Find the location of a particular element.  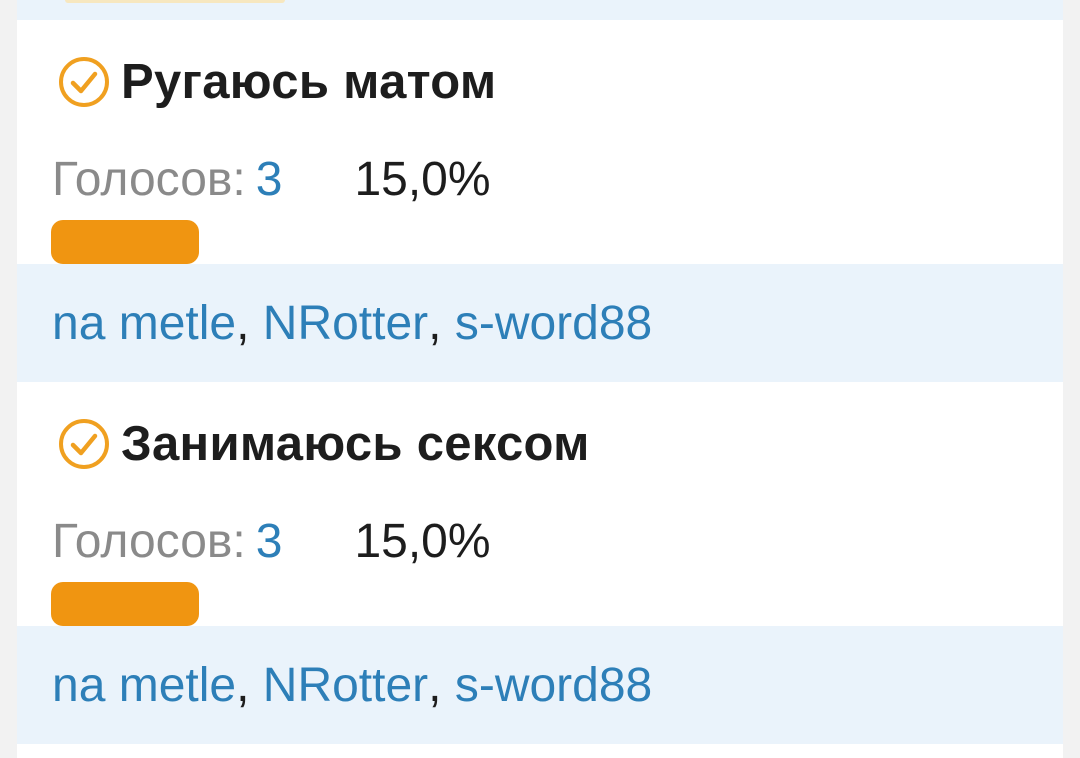

poll-option-title-row: Занимаюсь сексом is located at coordinates (323, 444).